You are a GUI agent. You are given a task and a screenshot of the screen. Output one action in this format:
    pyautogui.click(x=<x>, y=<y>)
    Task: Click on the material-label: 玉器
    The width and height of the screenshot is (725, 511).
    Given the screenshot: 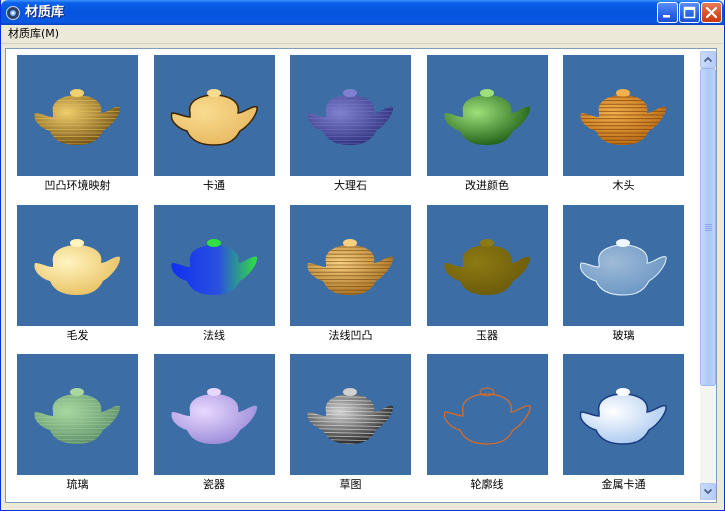 What is the action you would take?
    pyautogui.click(x=487, y=335)
    